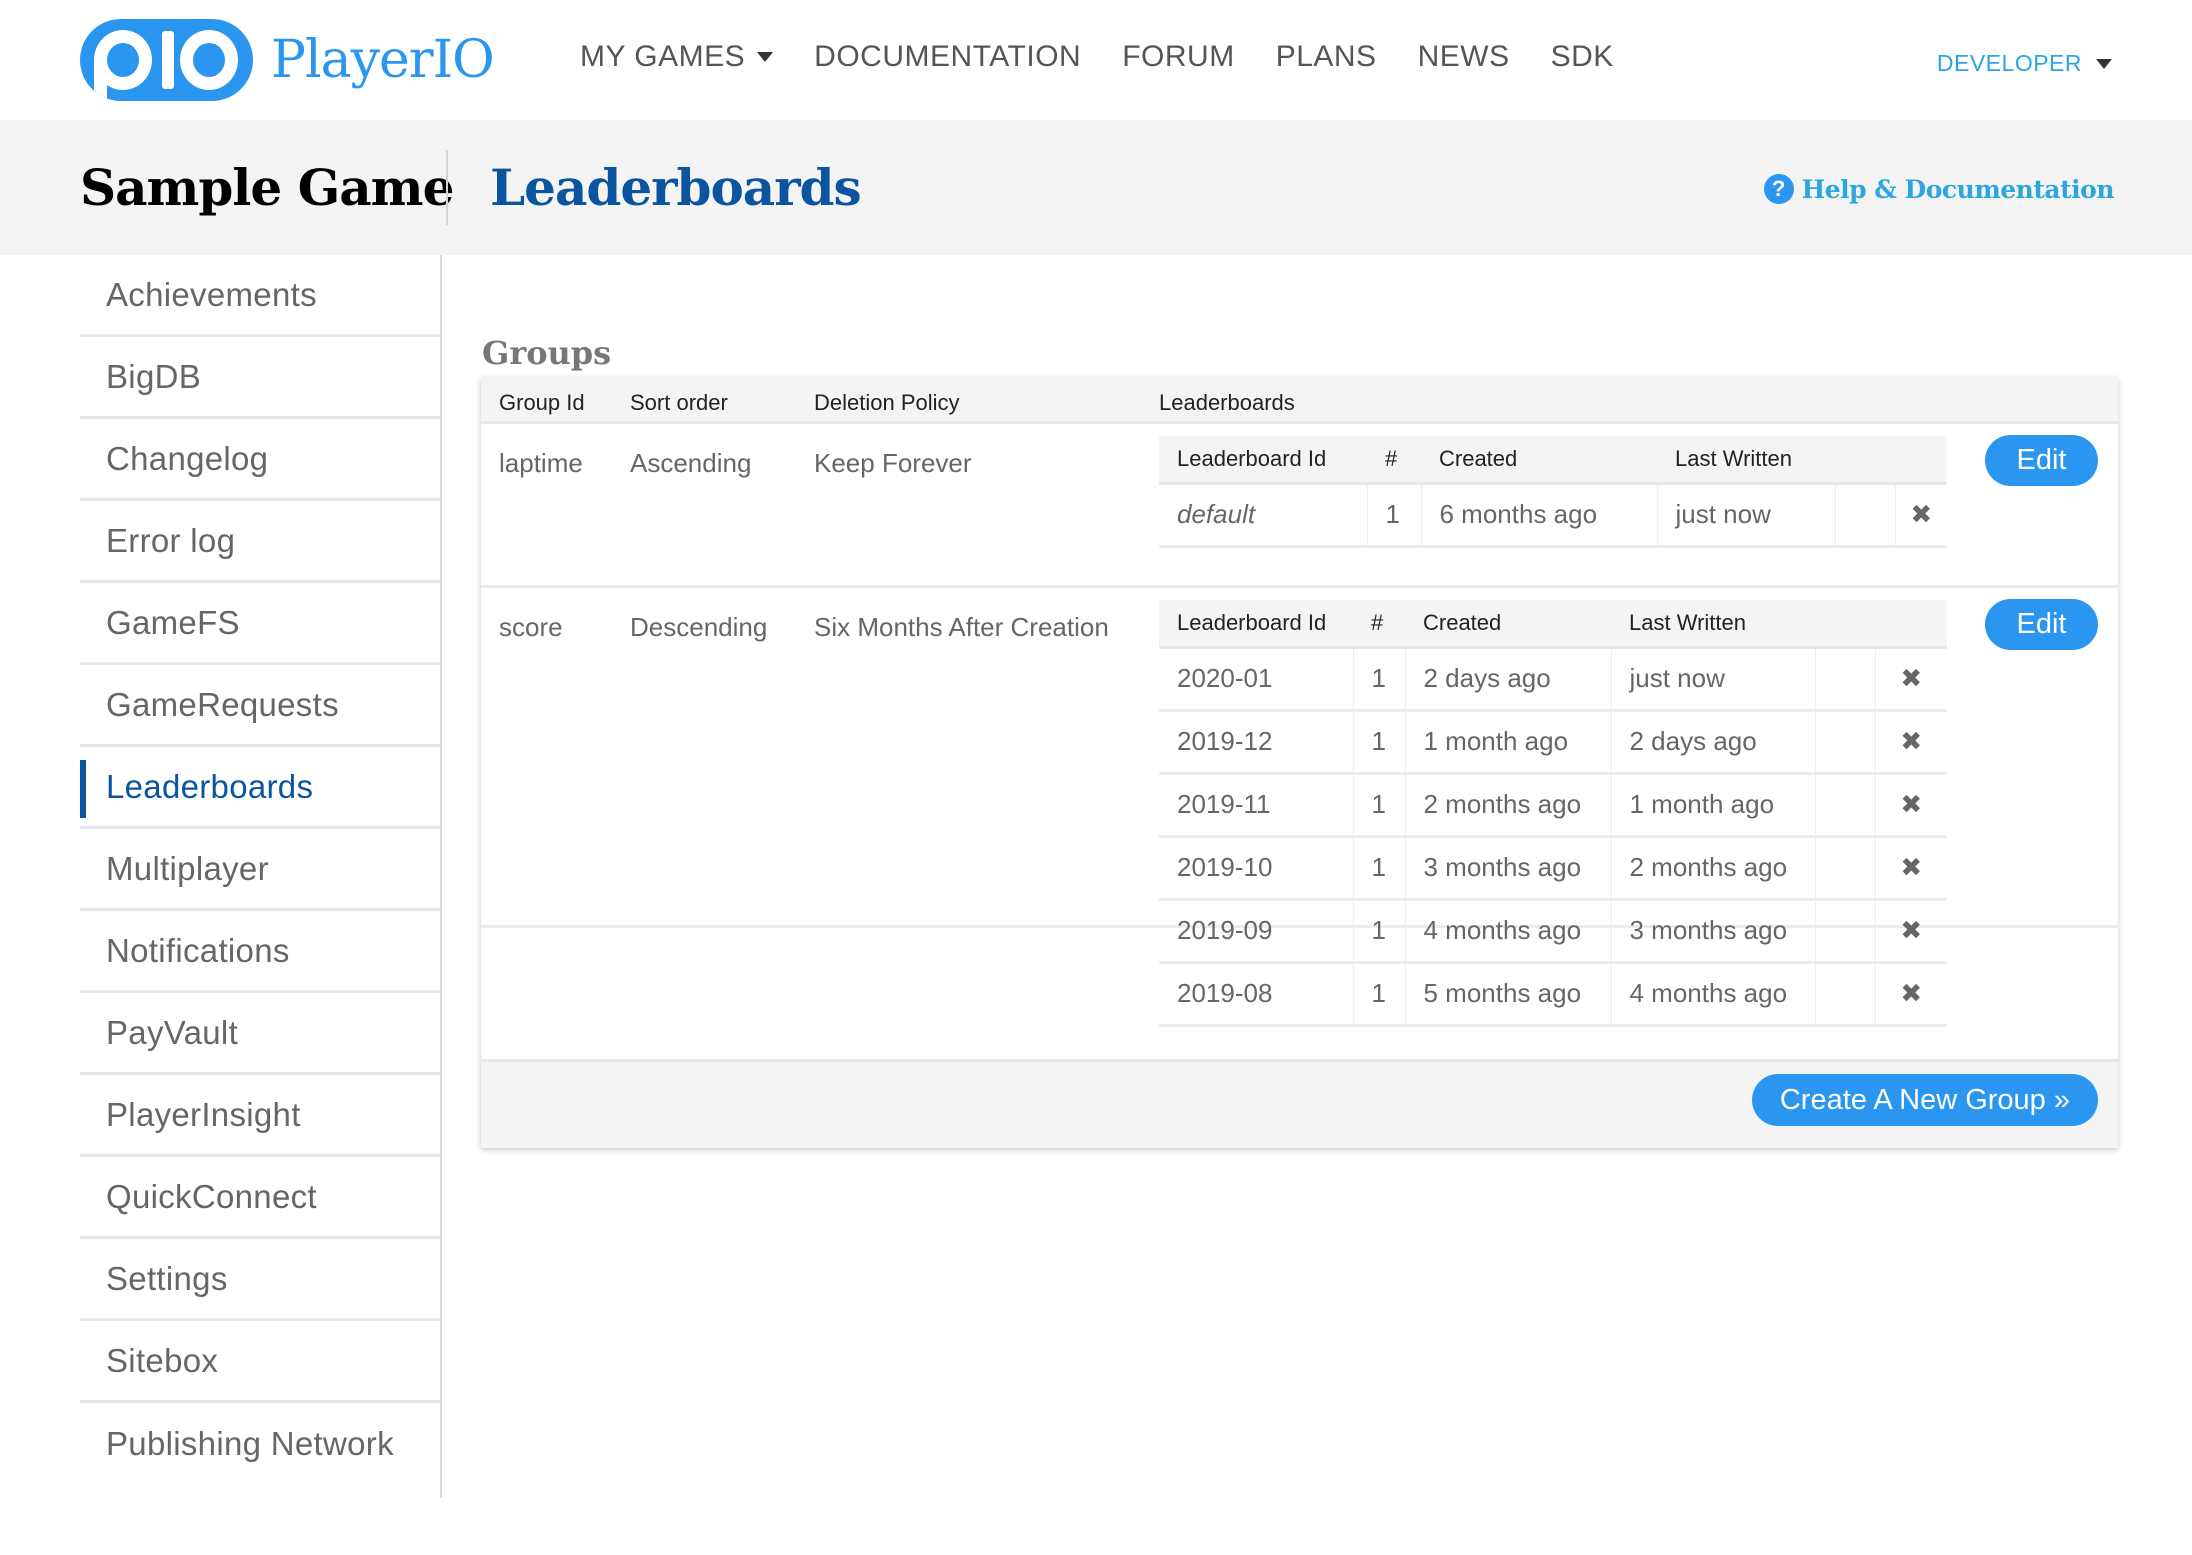 The image size is (2192, 1555). Describe the element at coordinates (677, 57) in the screenshot. I see `nav-my-games: MY GAMES` at that location.